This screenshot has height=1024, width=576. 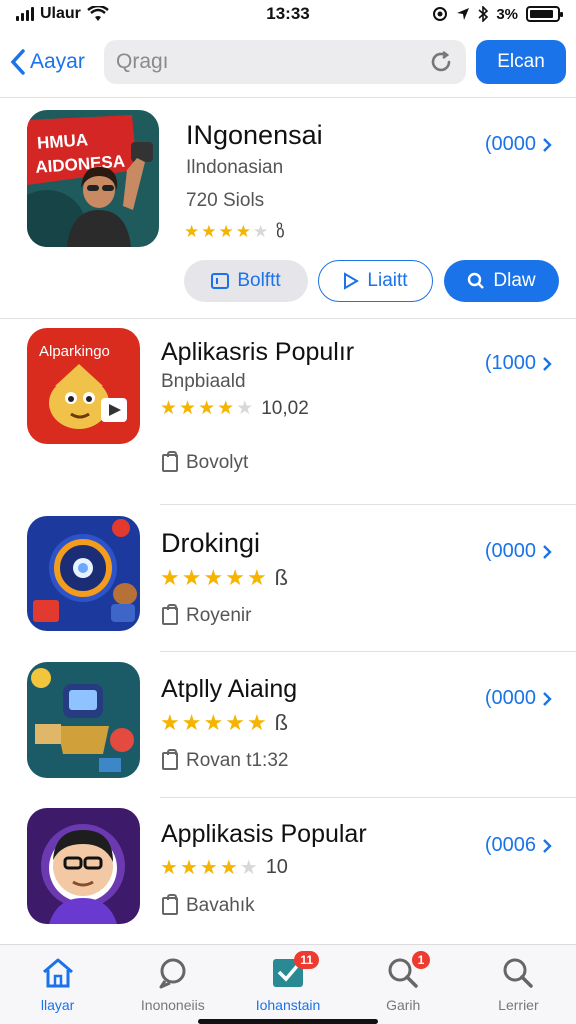 I want to click on home-indicator, so click(x=288, y=1021).